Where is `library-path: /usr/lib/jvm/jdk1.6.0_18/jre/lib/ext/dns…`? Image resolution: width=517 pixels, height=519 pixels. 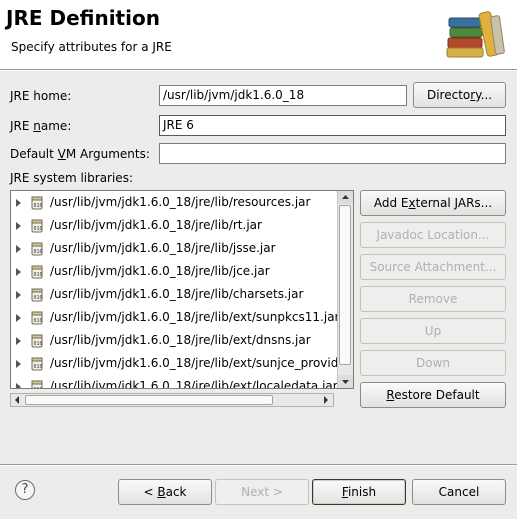
library-path: /usr/lib/jvm/jdk1.6.0_18/jre/lib/ext/dns… is located at coordinates (180, 340).